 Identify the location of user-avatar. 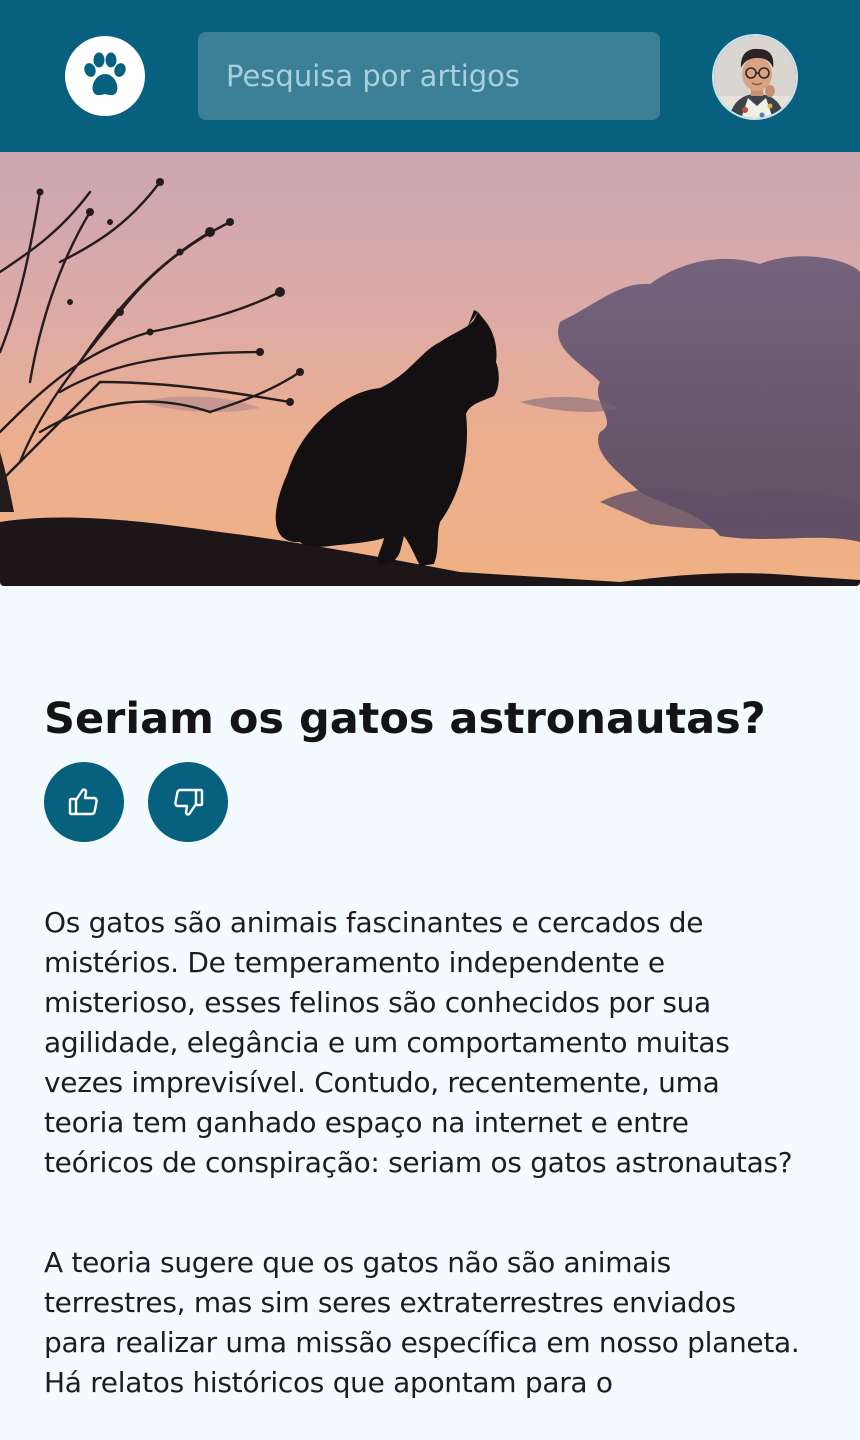
(755, 77).